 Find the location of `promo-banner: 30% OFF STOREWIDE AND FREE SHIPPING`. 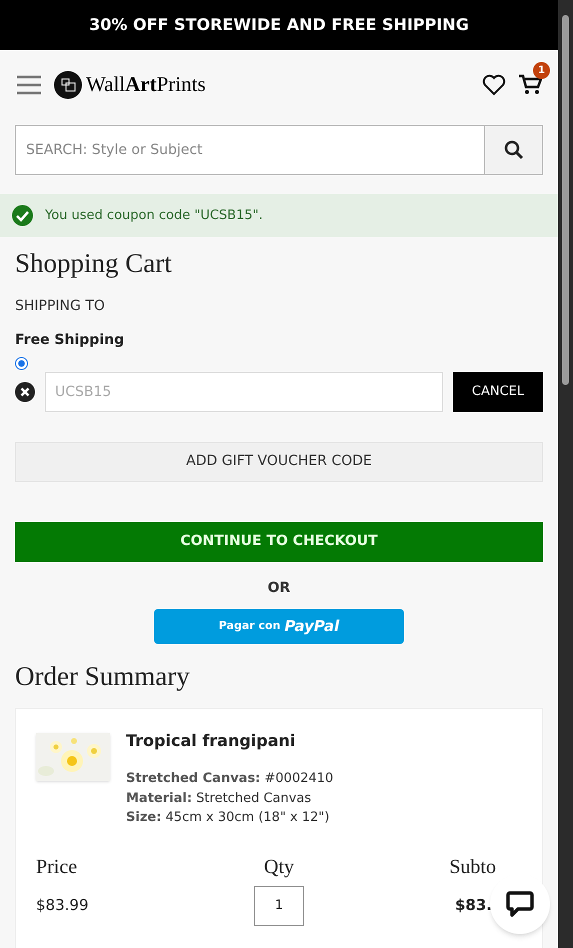

promo-banner: 30% OFF STOREWIDE AND FREE SHIPPING is located at coordinates (279, 25).